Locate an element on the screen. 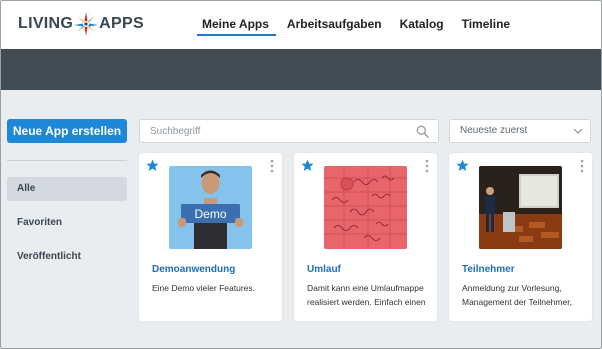 The height and width of the screenshot is (349, 602). filter-alle: Alle is located at coordinates (67, 189).